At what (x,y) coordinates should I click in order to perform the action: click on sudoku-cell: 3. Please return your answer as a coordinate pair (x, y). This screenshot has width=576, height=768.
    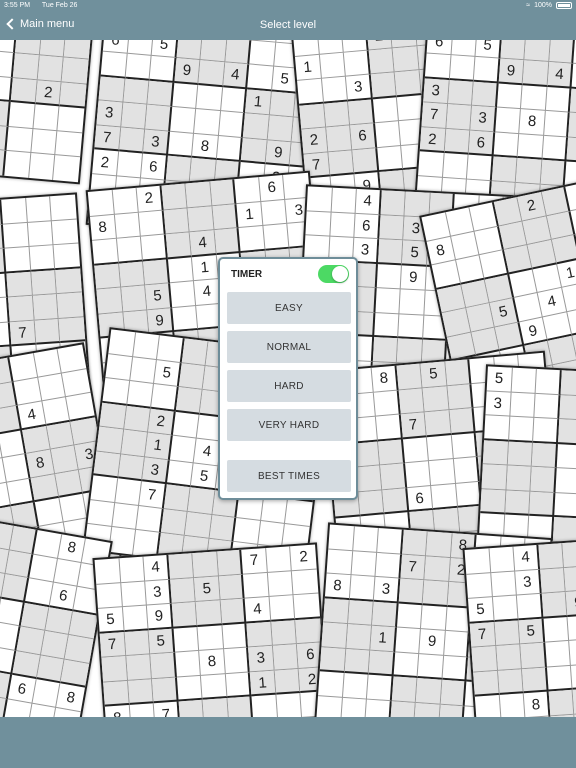
    Looking at the image, I should click on (261, 659).